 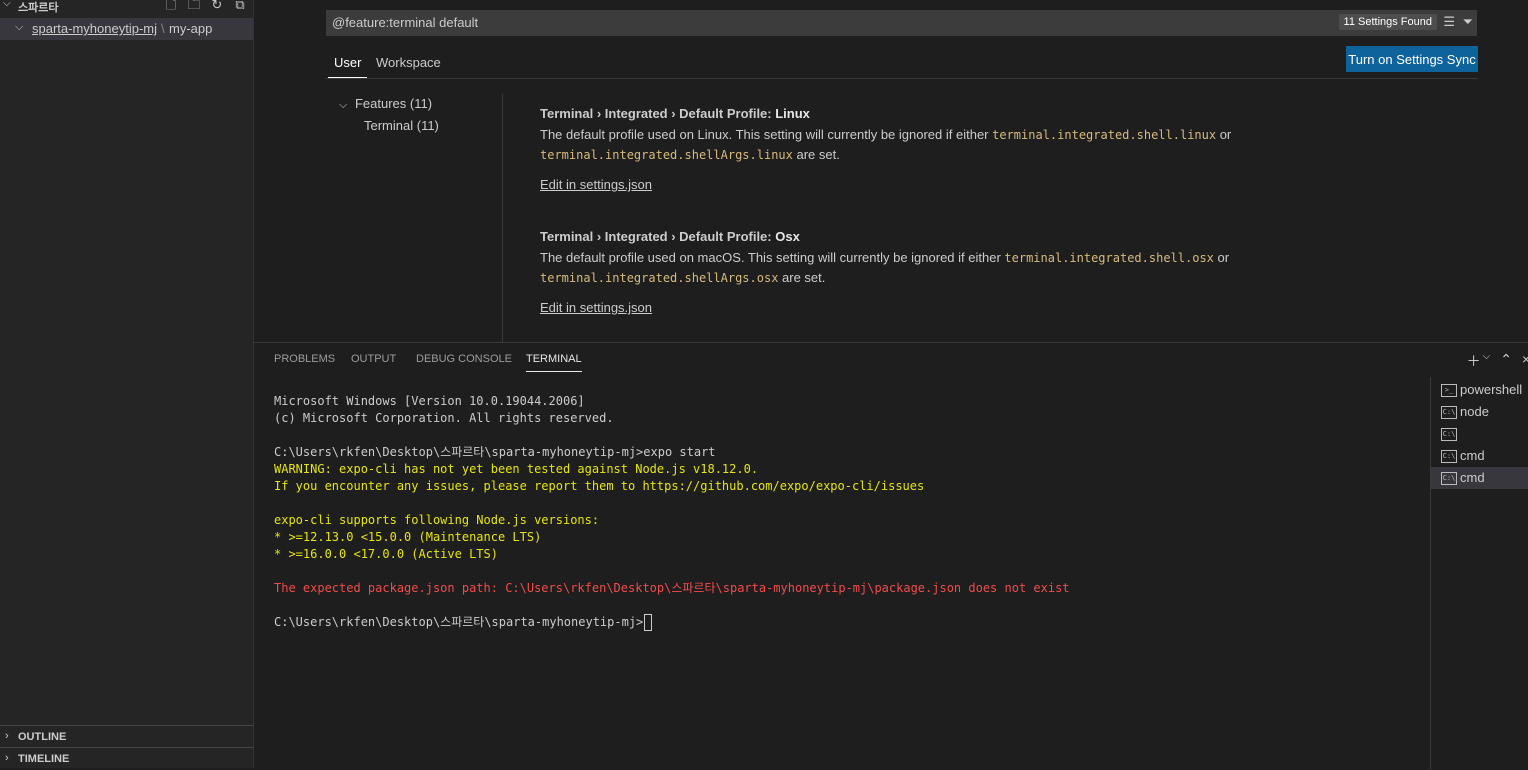 I want to click on tab-problems: PROBLEMS, so click(x=304, y=359).